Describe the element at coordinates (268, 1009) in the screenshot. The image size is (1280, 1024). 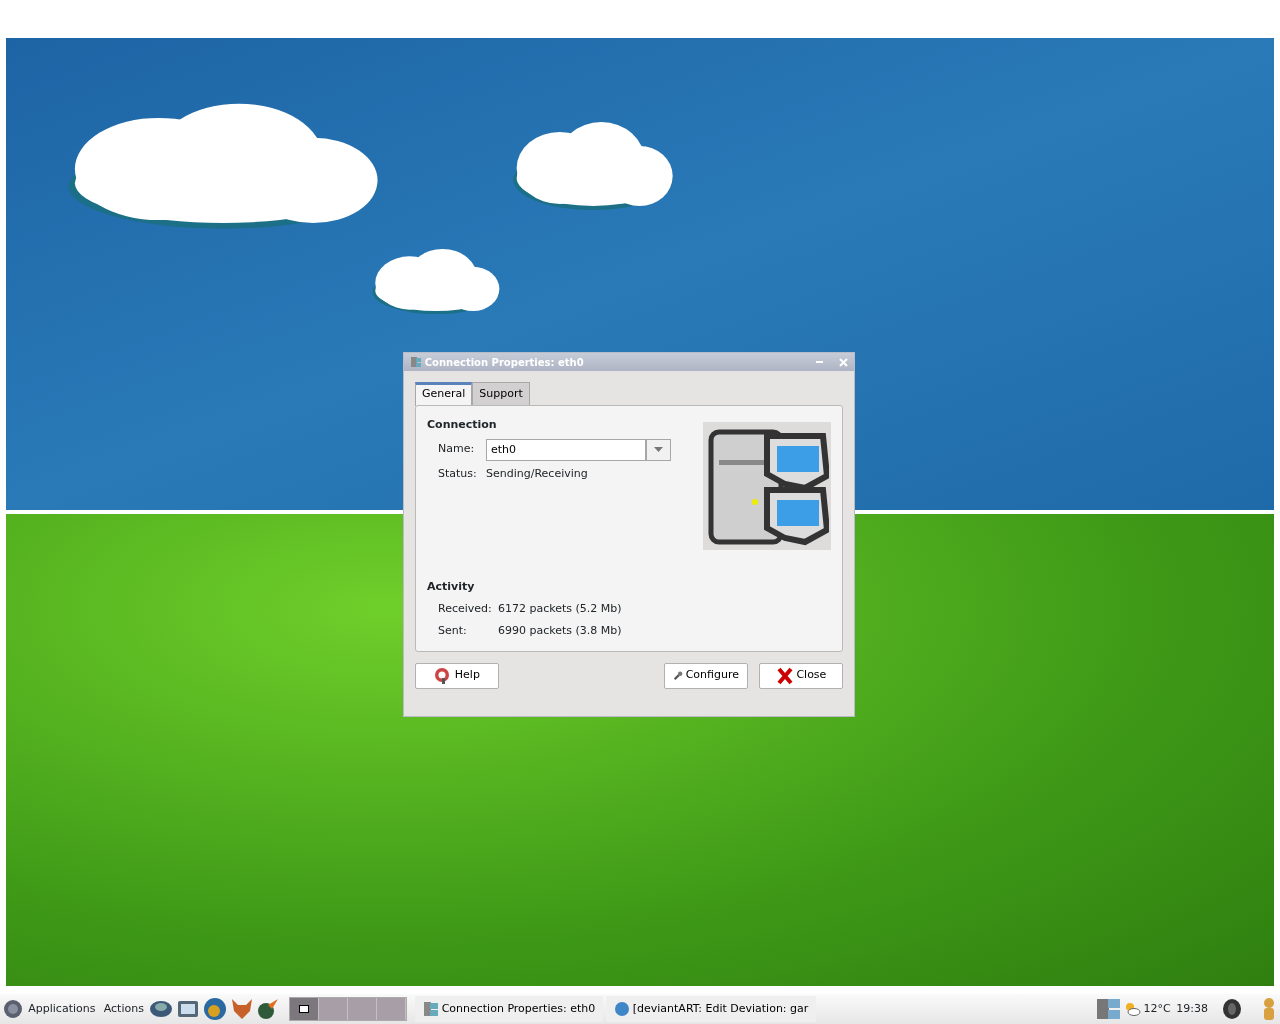
I see `fox-globe-icon` at that location.